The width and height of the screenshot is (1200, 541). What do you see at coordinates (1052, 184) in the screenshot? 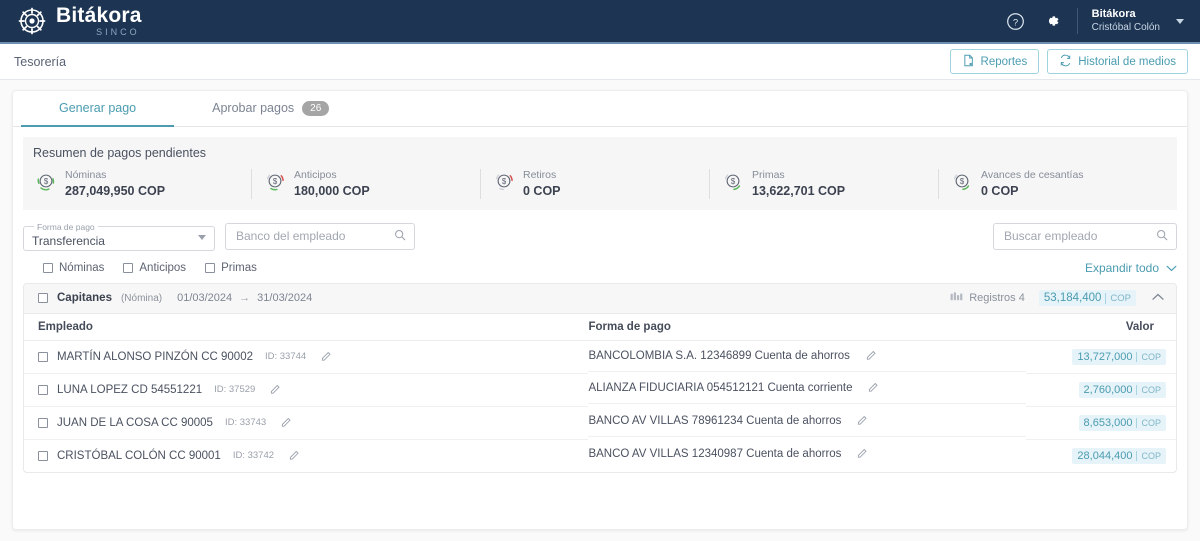
I see `summary-item-avances-cesantias: $ Avances de cesantías 0 COP` at bounding box center [1052, 184].